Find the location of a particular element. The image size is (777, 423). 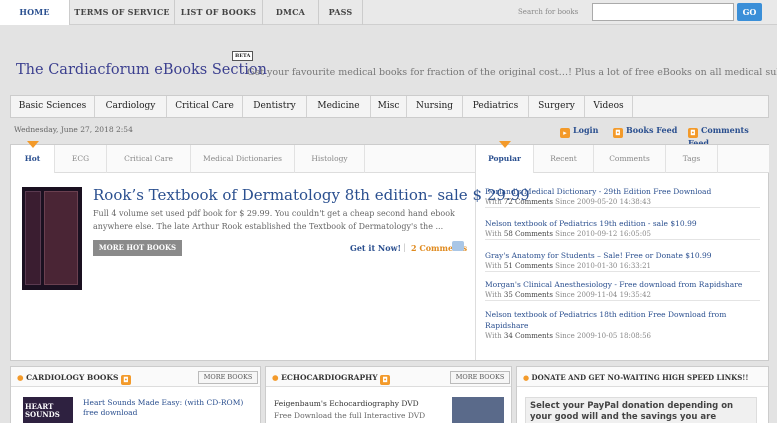

box-header: ● CARDIOLOGY BOOKS ◘ MORE BOOKS is located at coordinates (135, 377).